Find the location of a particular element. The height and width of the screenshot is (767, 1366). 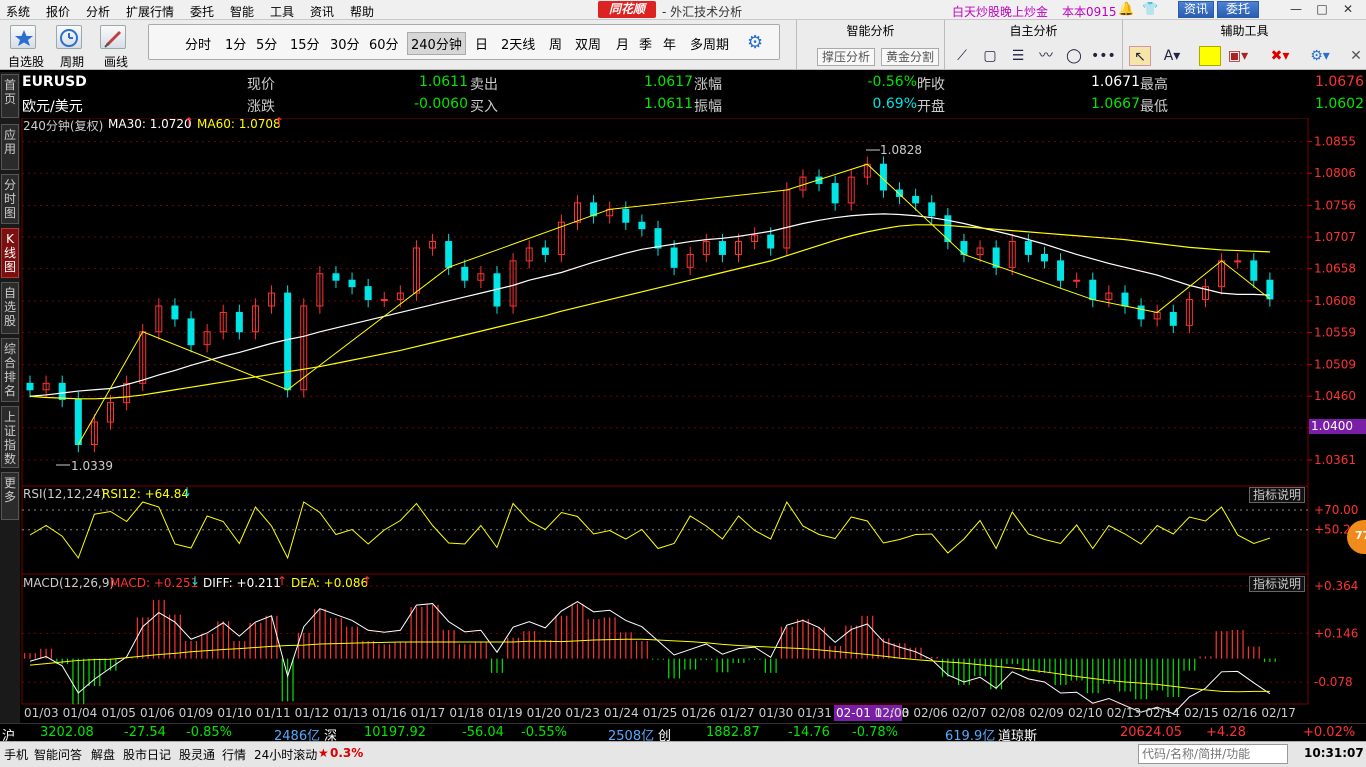

period-30m: 30分 is located at coordinates (345, 43).